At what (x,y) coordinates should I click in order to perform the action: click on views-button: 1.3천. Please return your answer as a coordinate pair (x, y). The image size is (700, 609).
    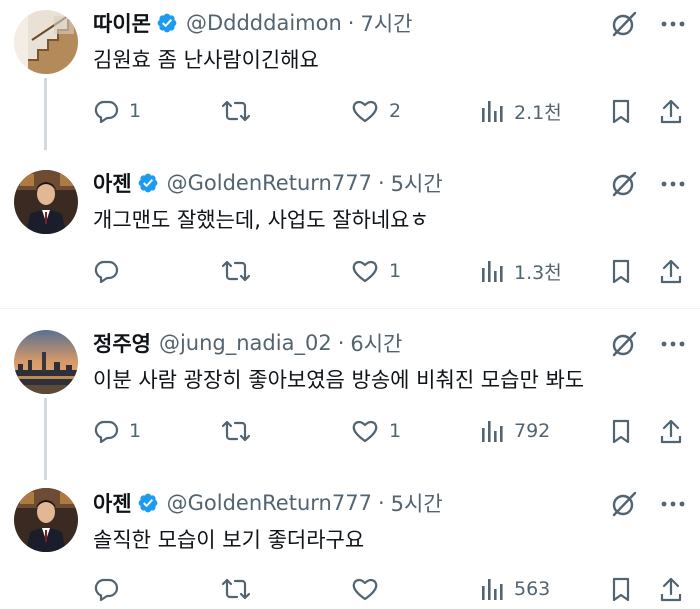
    Looking at the image, I should click on (521, 271).